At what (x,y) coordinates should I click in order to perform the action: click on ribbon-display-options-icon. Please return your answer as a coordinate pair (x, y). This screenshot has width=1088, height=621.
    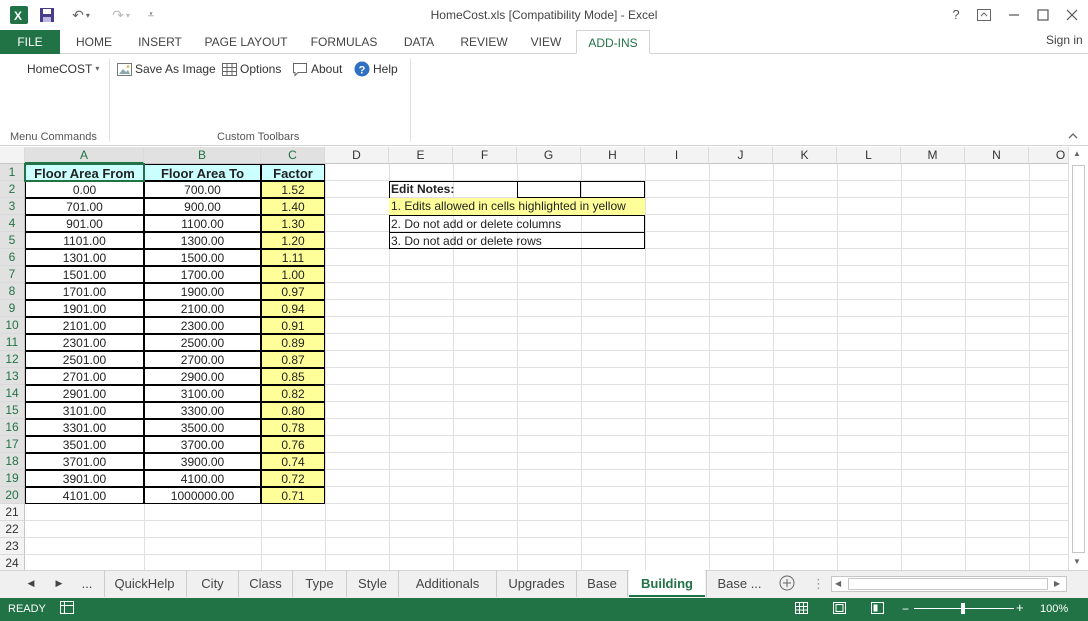
    Looking at the image, I should click on (984, 15).